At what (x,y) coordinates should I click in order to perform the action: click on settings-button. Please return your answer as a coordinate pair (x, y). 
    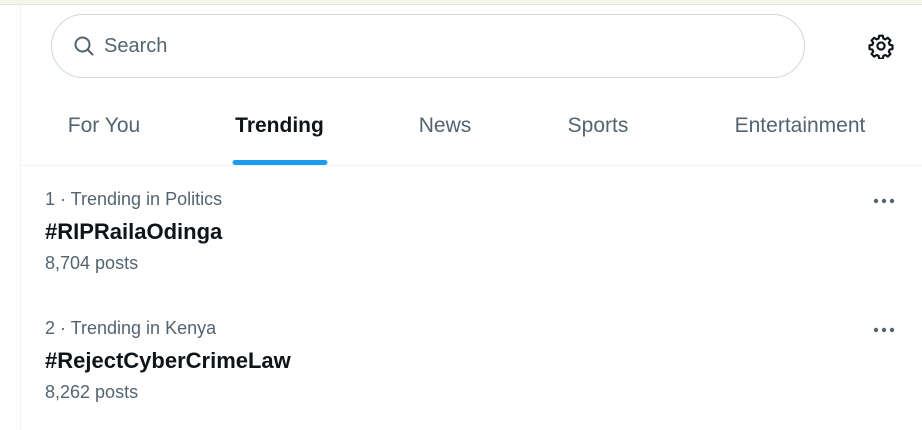
    Looking at the image, I should click on (881, 46).